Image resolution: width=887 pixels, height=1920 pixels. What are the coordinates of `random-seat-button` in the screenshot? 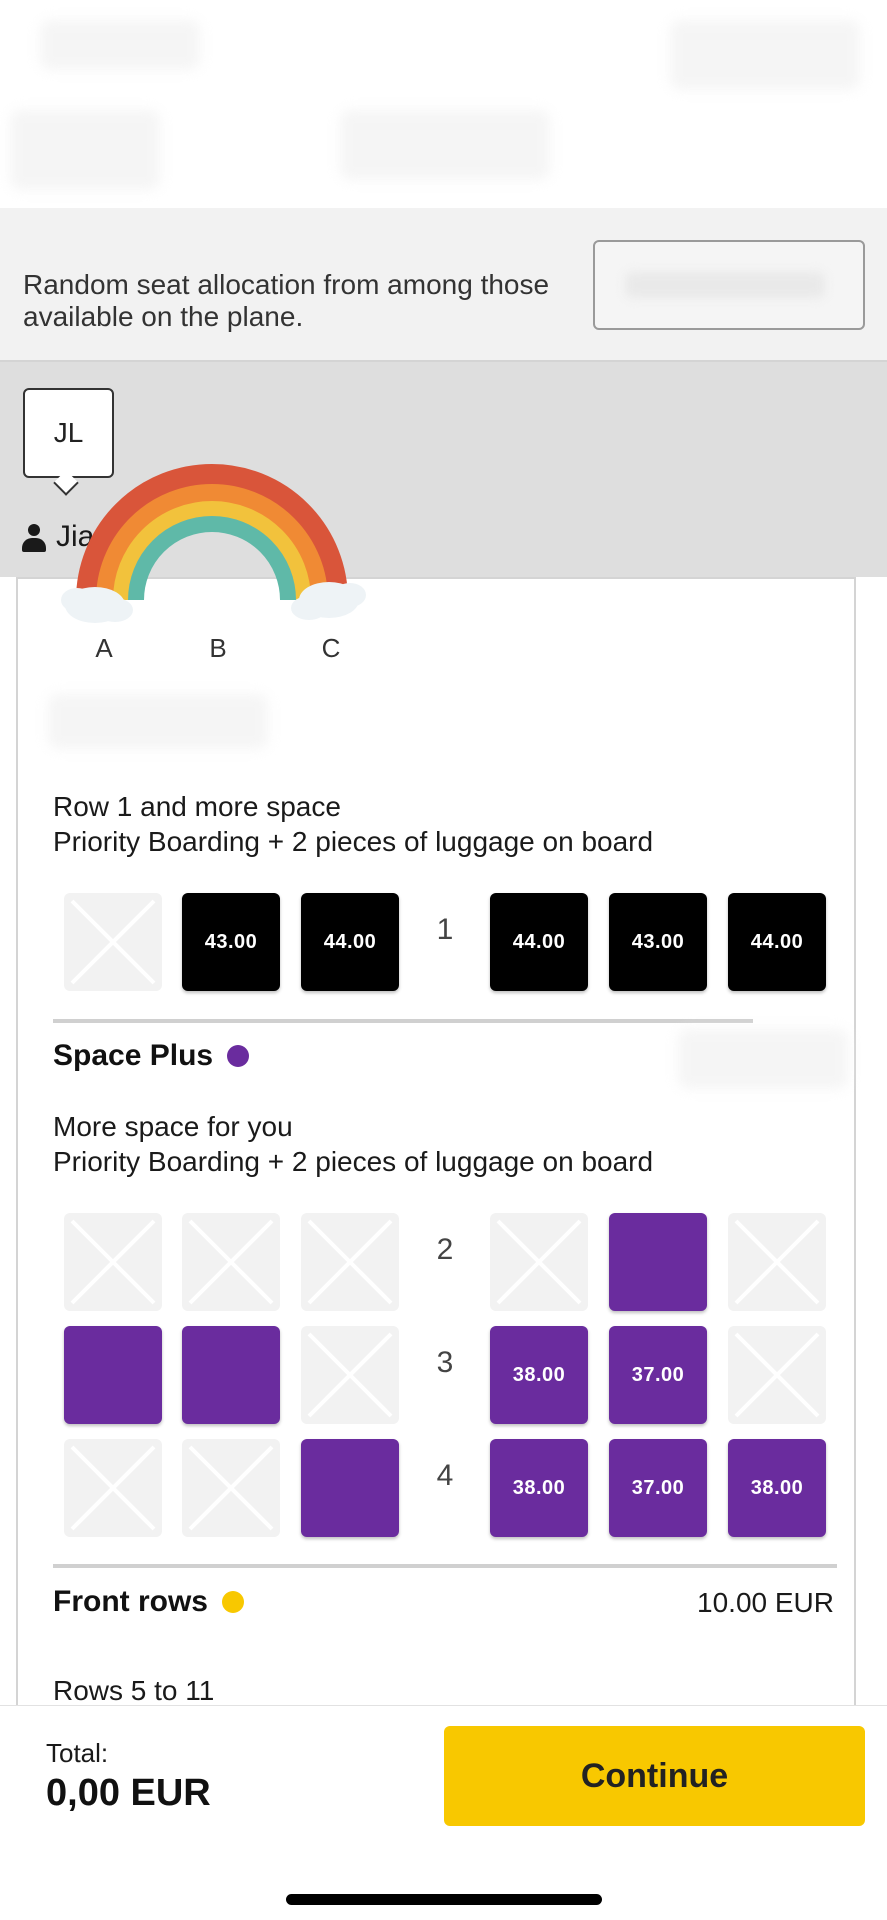 It's located at (729, 285).